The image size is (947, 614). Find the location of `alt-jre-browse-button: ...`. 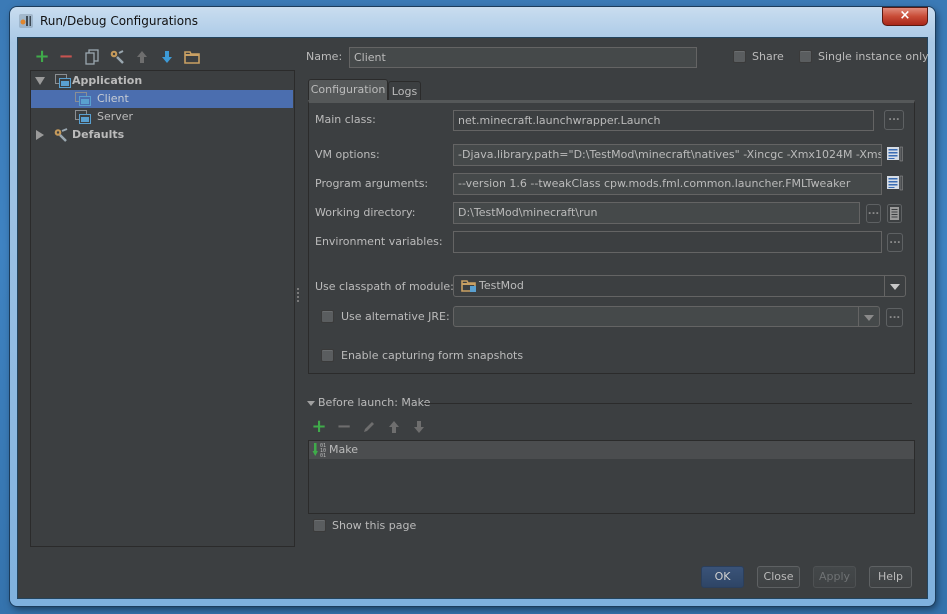

alt-jre-browse-button: ... is located at coordinates (894, 317).